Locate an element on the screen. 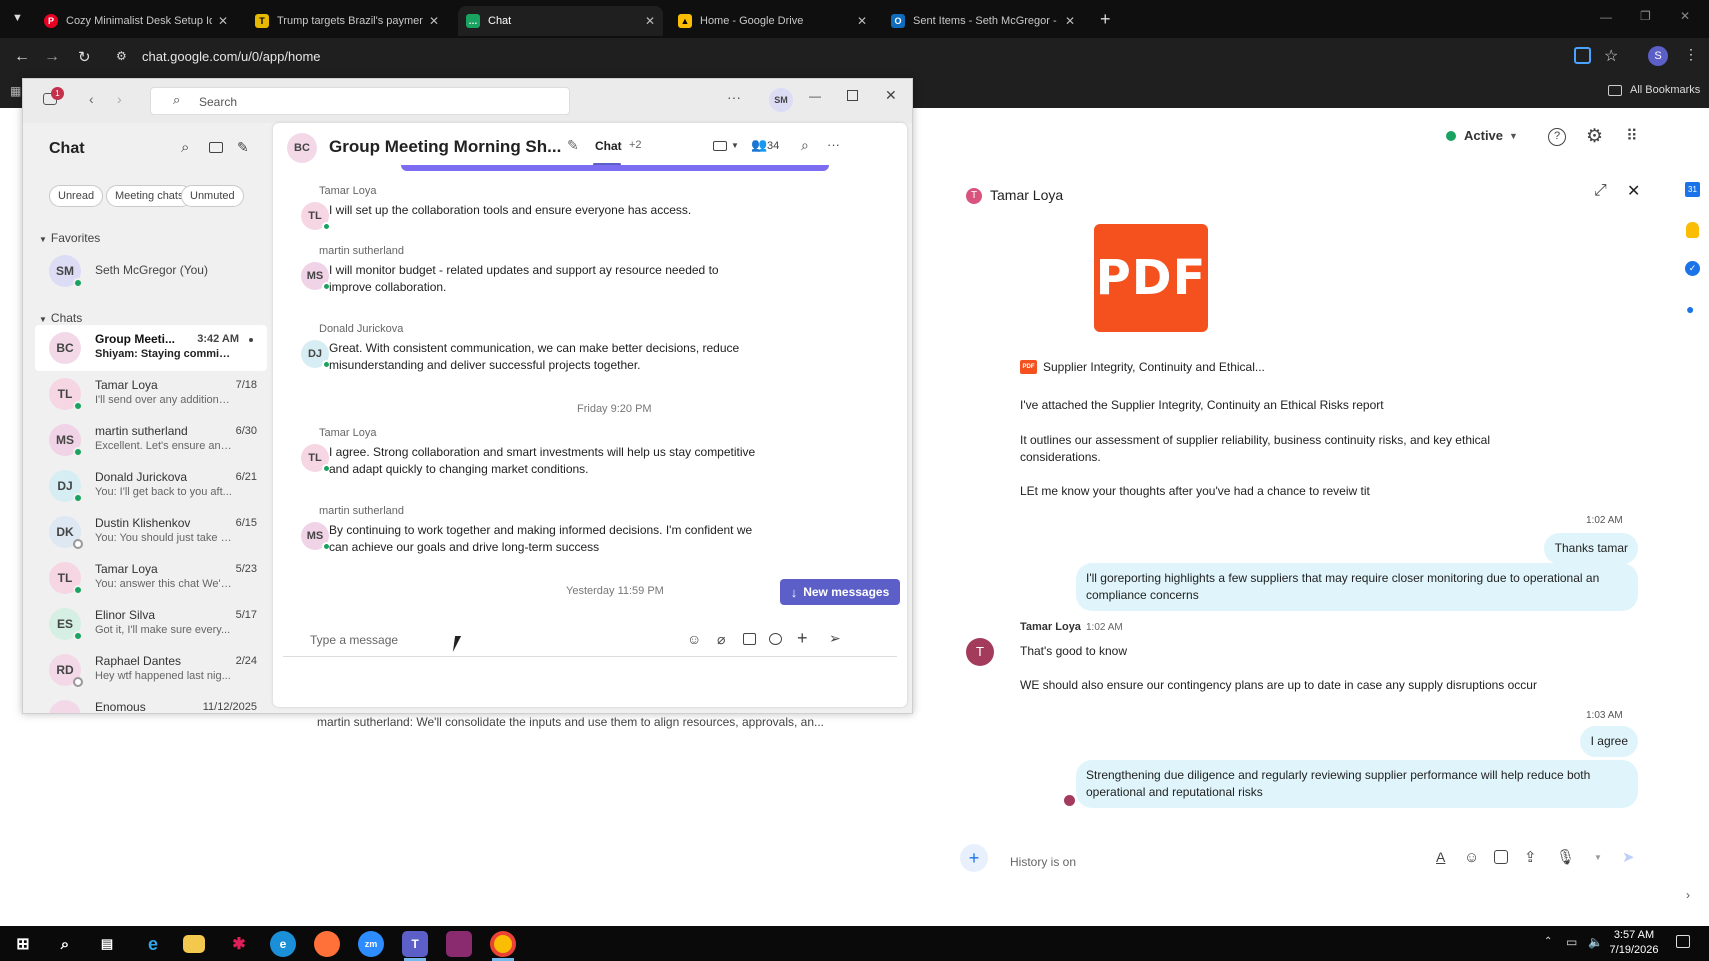  compose-input: Type a message is located at coordinates (354, 640).